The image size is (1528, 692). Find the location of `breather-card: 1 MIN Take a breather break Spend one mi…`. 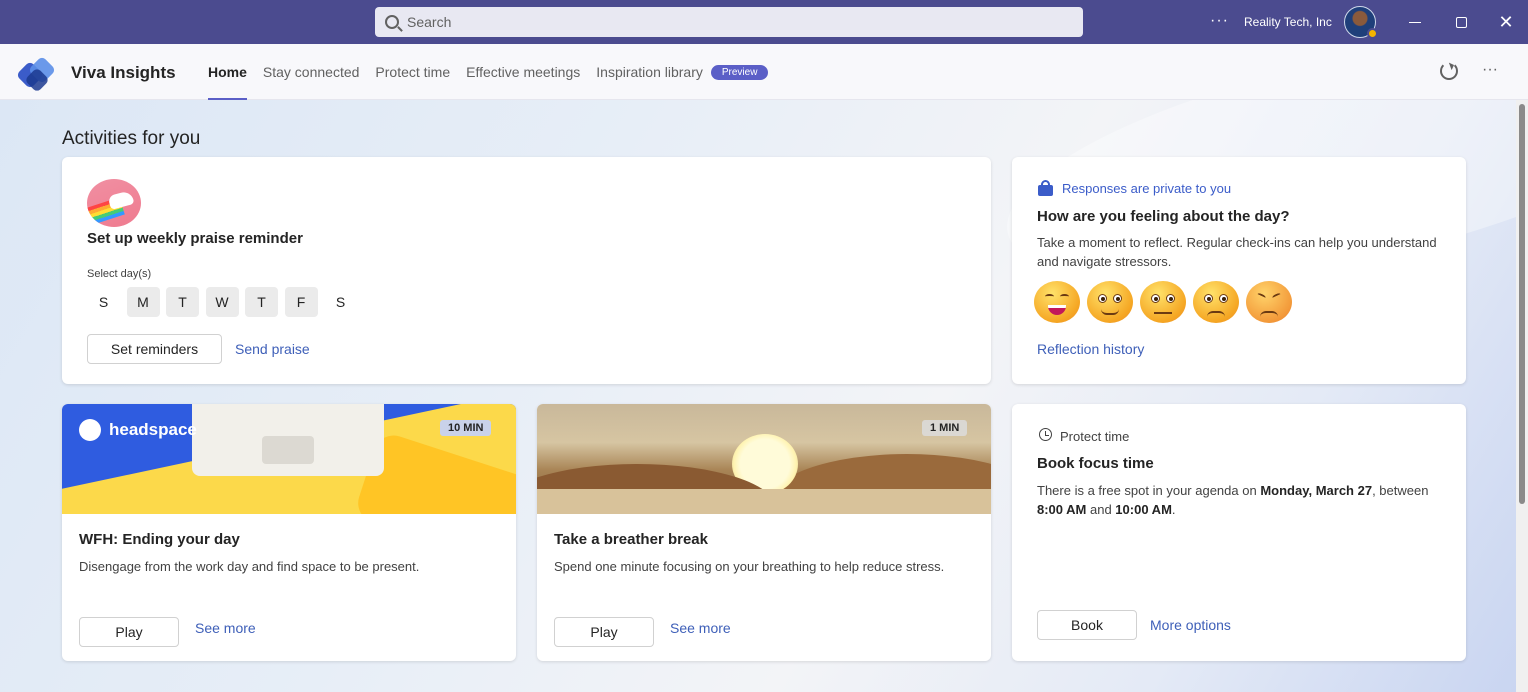

breather-card: 1 MIN Take a breather break Spend one mi… is located at coordinates (764, 532).